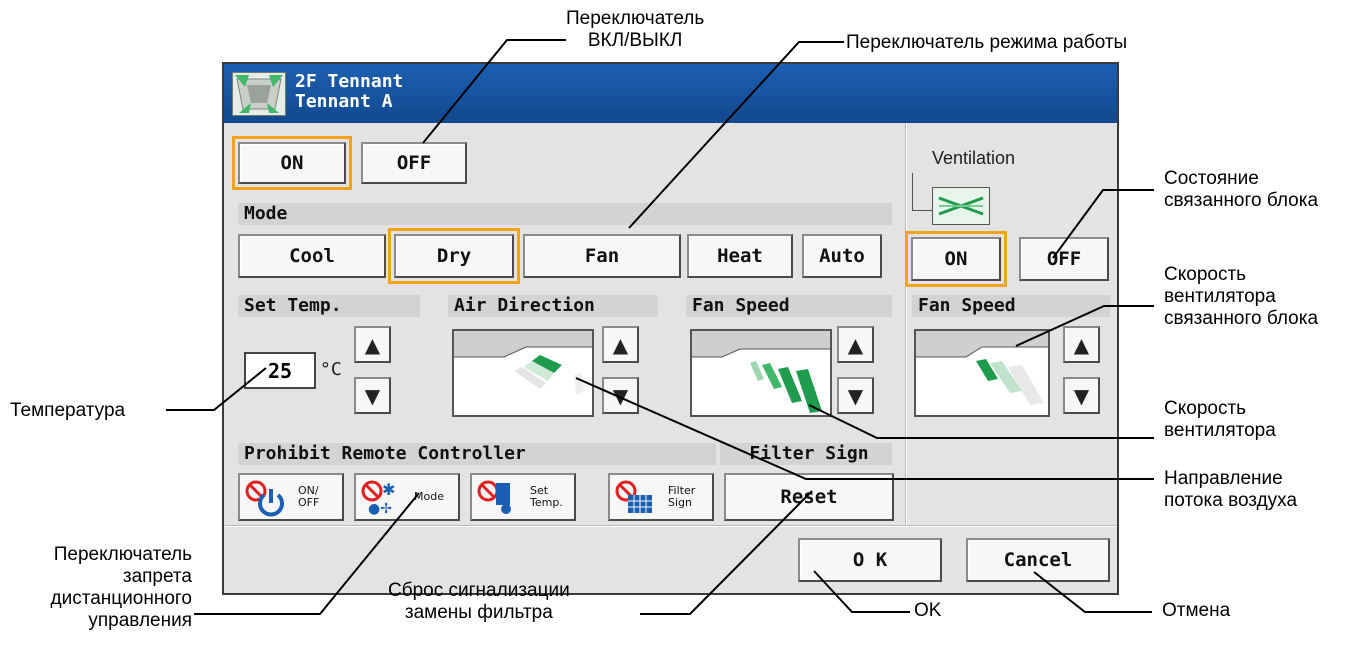 This screenshot has width=1357, height=651. What do you see at coordinates (682, 496) in the screenshot?
I see `prohibit-filter-label: Filter Sign` at bounding box center [682, 496].